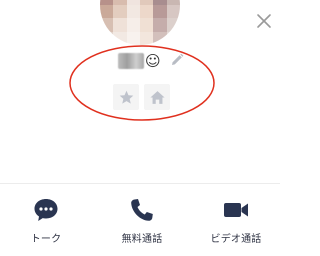 This screenshot has width=320, height=256. What do you see at coordinates (236, 221) in the screenshot?
I see `video-call-button: ビデオ通話` at bounding box center [236, 221].